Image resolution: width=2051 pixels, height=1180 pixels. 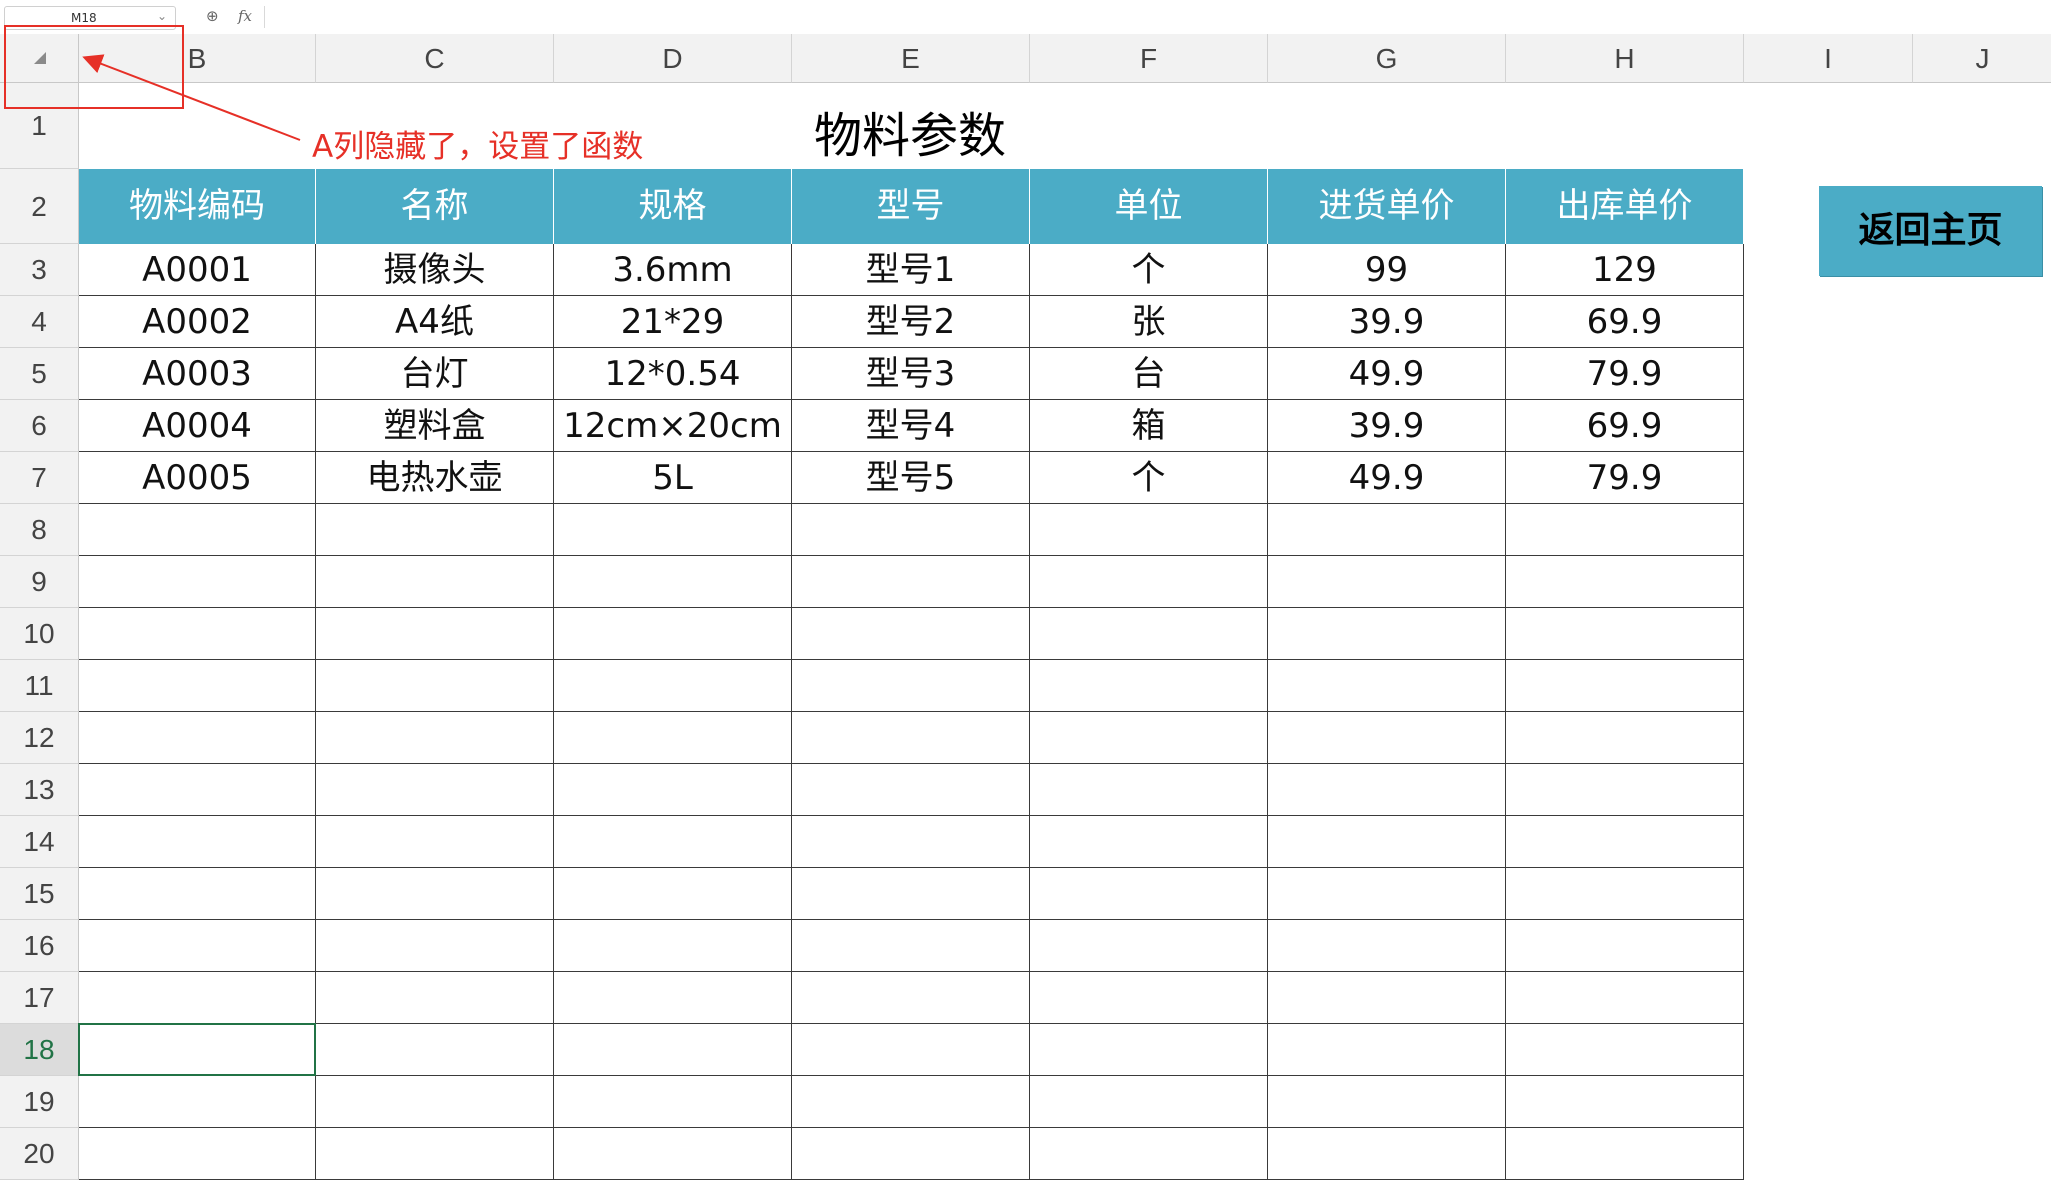 I want to click on zoom-icon: ⊕, so click(x=212, y=16).